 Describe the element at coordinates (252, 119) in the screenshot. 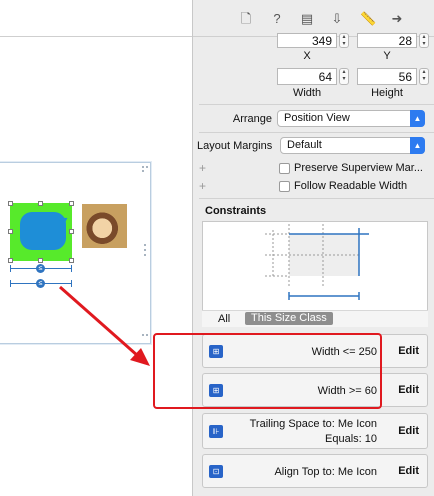

I see `arrange-label: Arrange` at that location.